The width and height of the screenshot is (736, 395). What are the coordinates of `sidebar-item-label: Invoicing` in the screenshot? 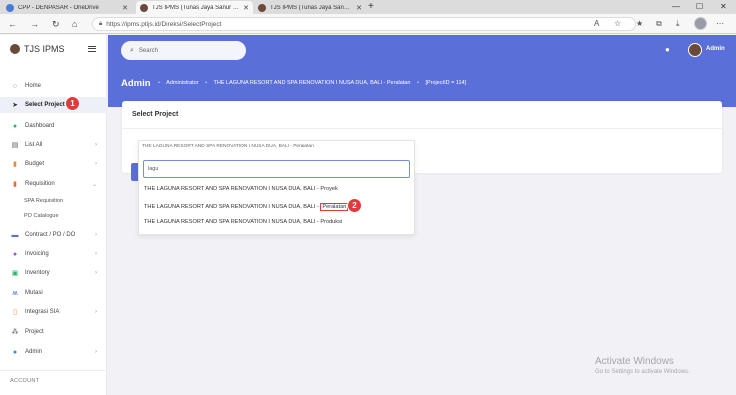 It's located at (37, 254).